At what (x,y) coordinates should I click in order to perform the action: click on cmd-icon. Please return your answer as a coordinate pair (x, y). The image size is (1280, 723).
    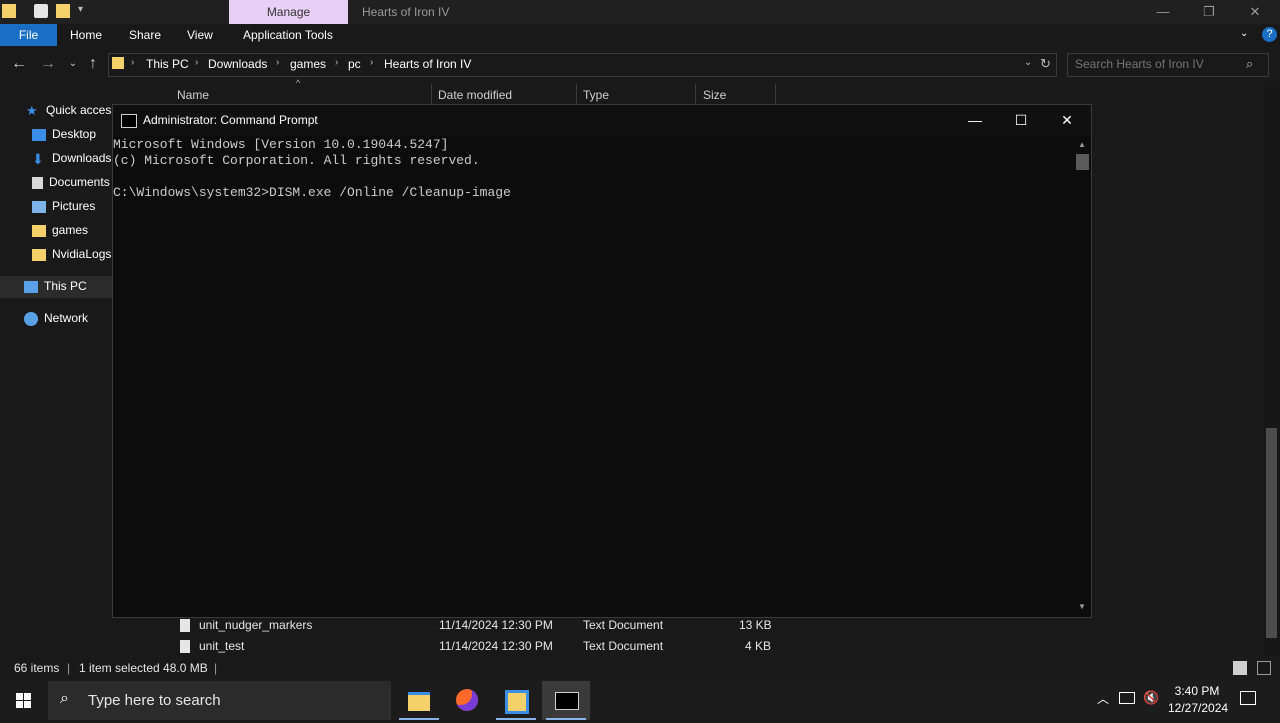
    Looking at the image, I should click on (129, 121).